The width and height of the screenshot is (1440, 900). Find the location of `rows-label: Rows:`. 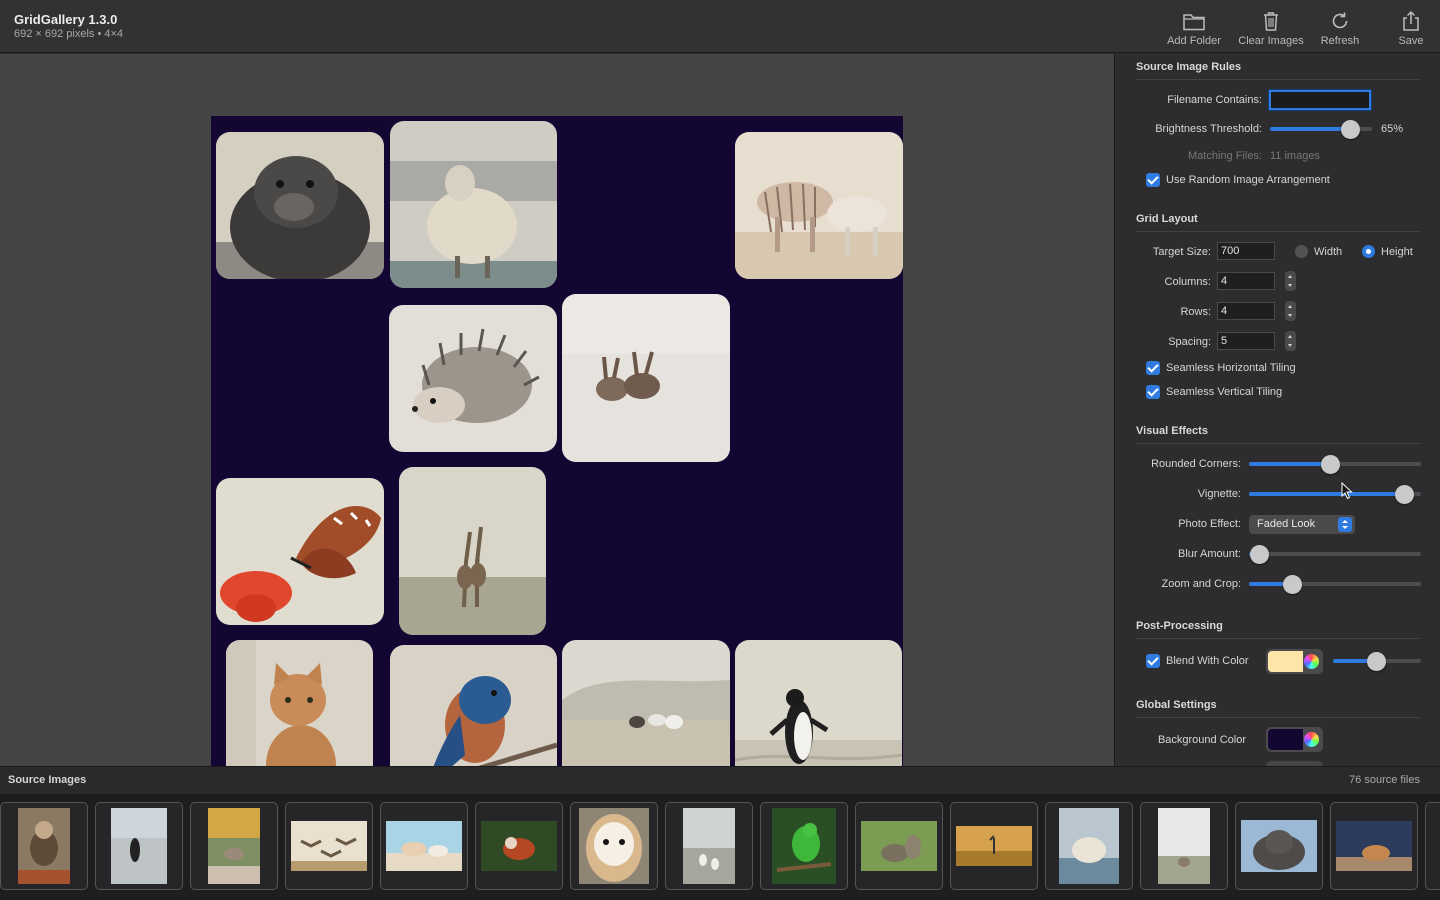

rows-label: Rows: is located at coordinates (1195, 312).